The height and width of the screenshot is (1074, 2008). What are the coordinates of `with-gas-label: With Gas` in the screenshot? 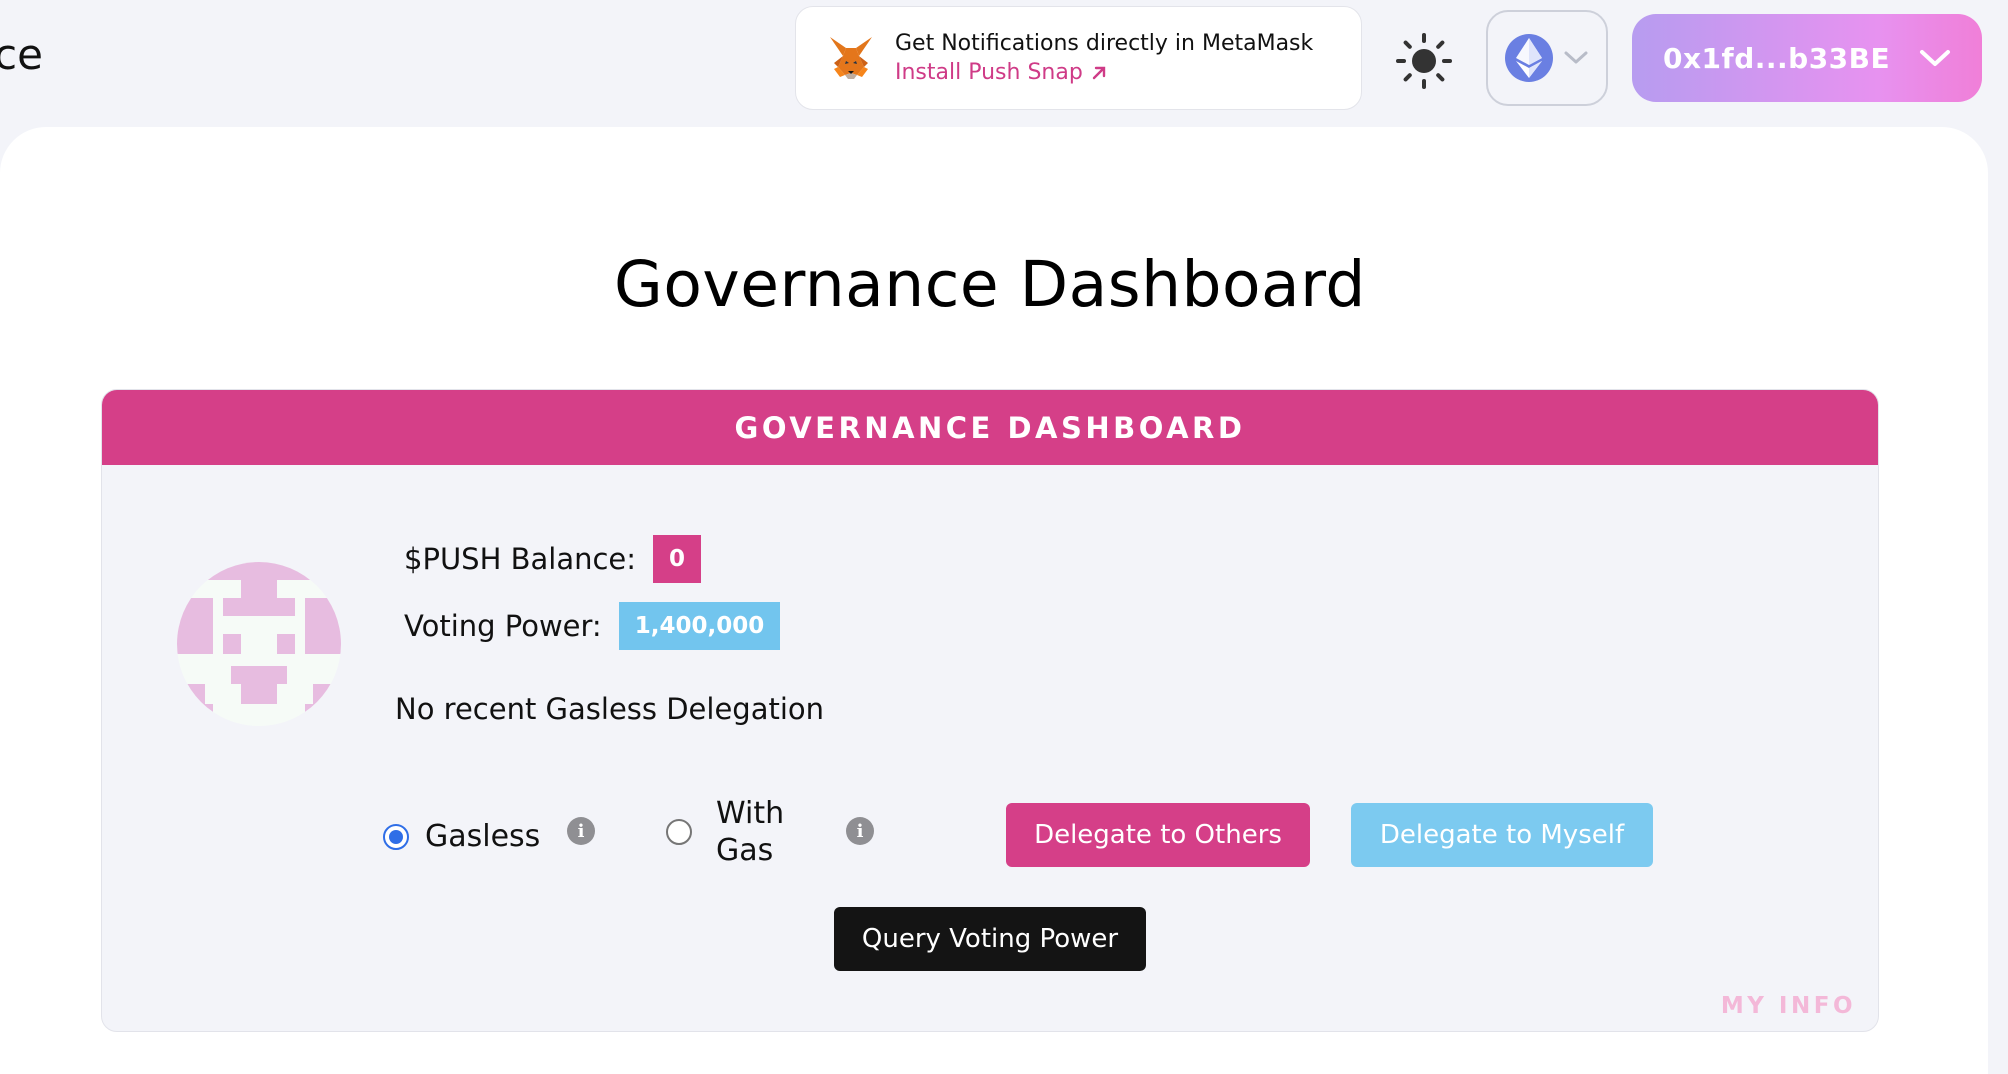 It's located at (750, 832).